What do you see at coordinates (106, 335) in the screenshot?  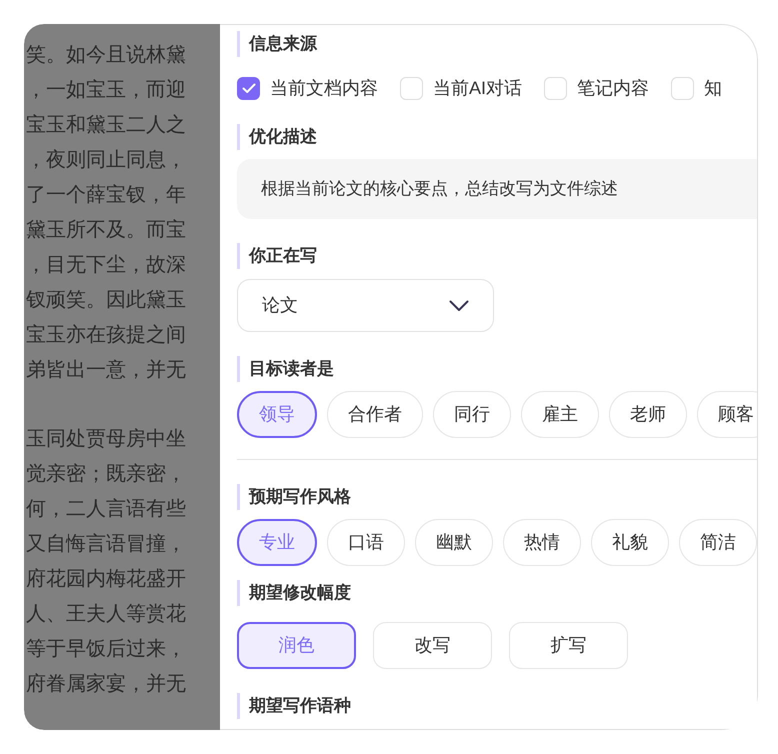 I see `text-line: 宝玉亦在孩提之间` at bounding box center [106, 335].